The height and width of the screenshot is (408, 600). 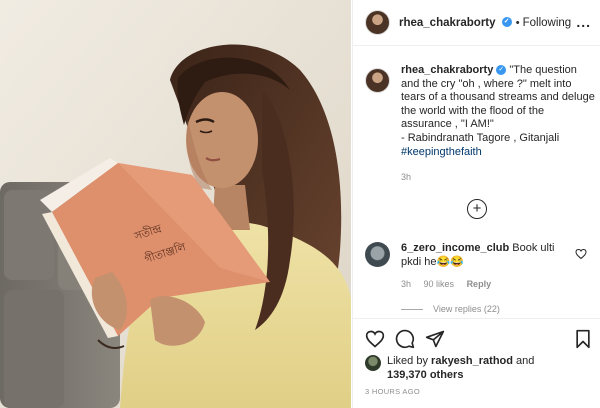 What do you see at coordinates (425, 375) in the screenshot?
I see `likes-others-count: 139,370 others` at bounding box center [425, 375].